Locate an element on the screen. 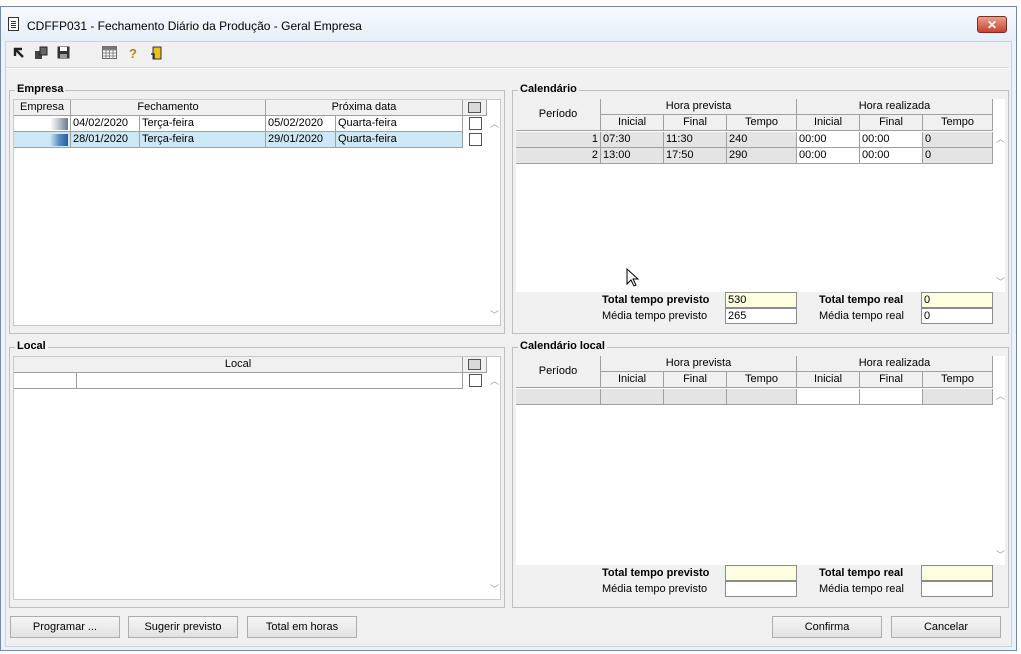 The width and height of the screenshot is (1021, 654). table-row-cell-prev-final: 11:30 is located at coordinates (695, 140).